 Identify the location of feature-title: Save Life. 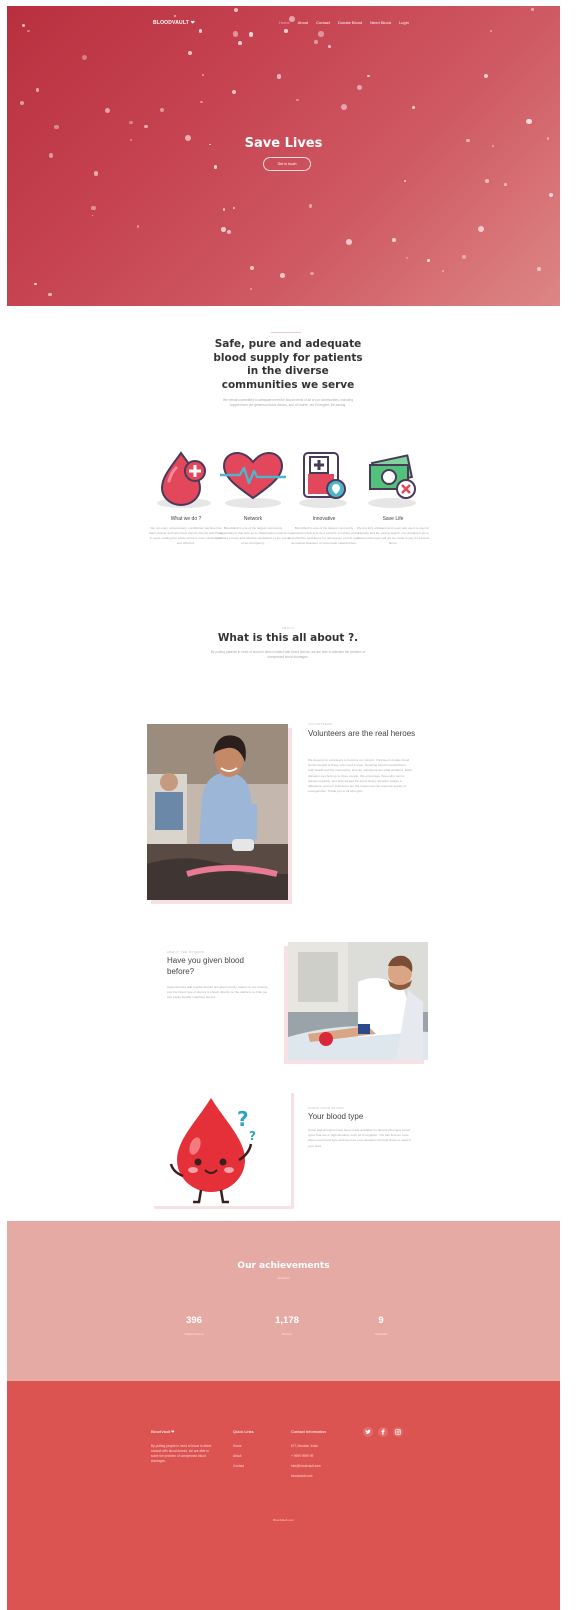
(393, 519).